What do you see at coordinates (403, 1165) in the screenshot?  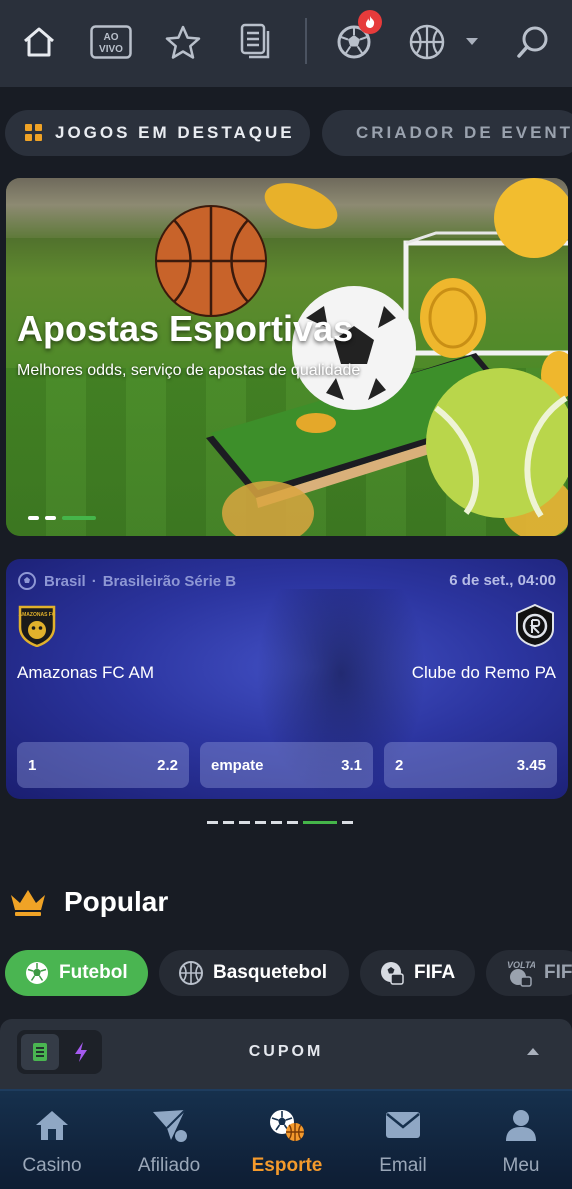 I see `bottom-nav-label: Email` at bounding box center [403, 1165].